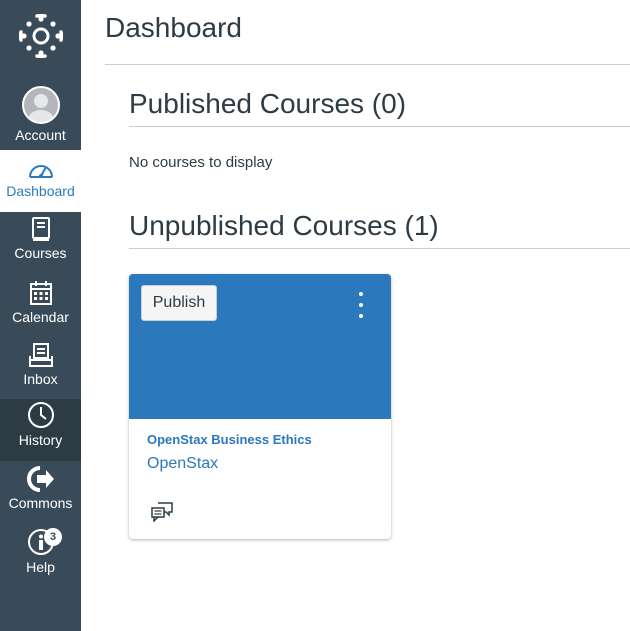 The width and height of the screenshot is (630, 631). Describe the element at coordinates (41, 291) in the screenshot. I see `calendar-icon` at that location.